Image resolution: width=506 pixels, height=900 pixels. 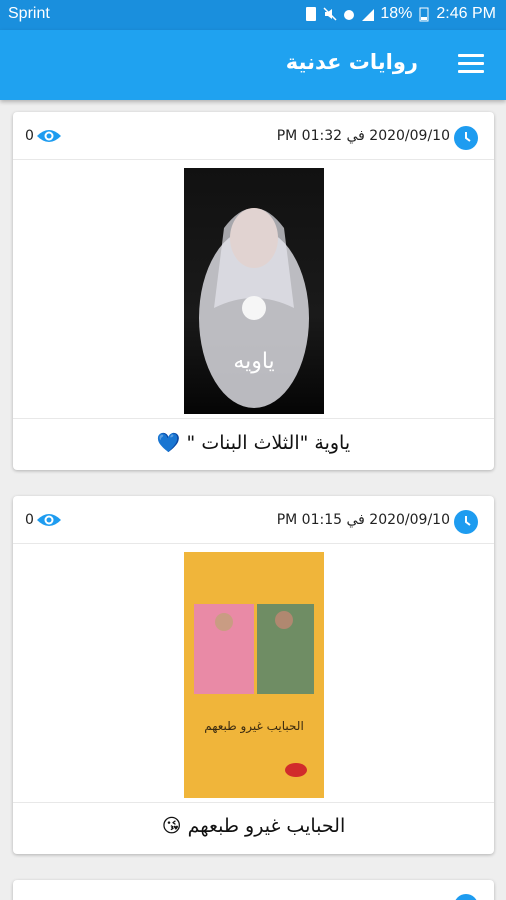 I want to click on signal-icon, so click(x=368, y=15).